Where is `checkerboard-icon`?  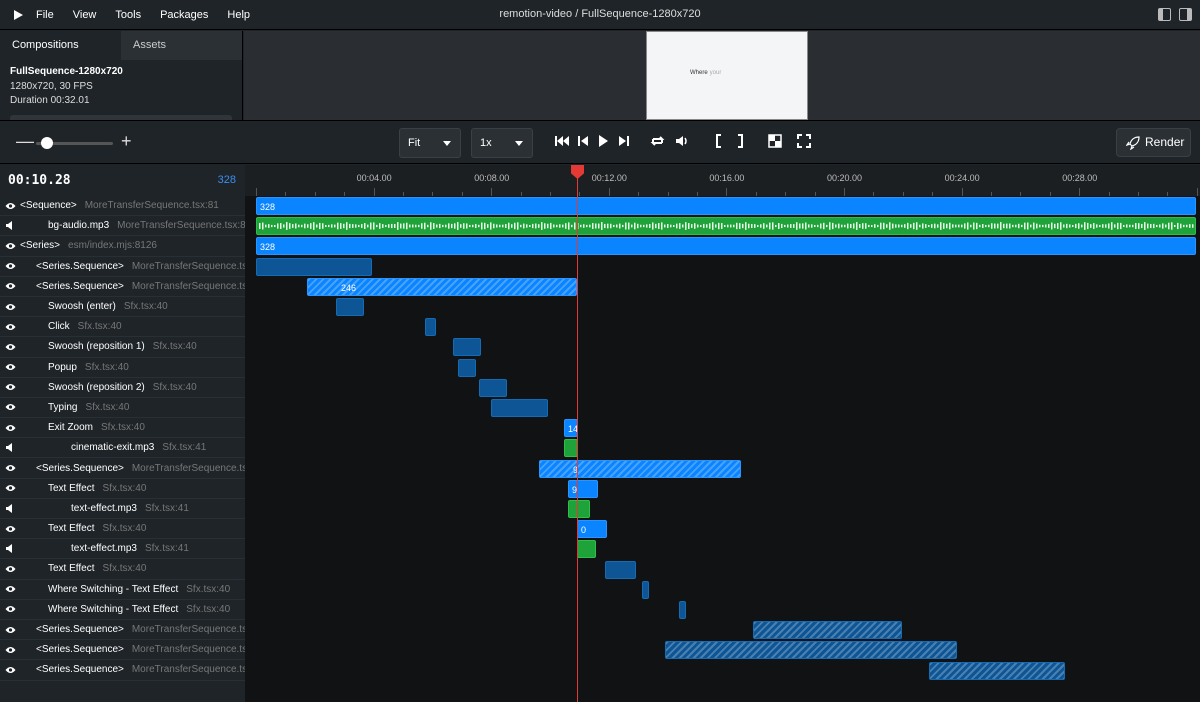 checkerboard-icon is located at coordinates (775, 141).